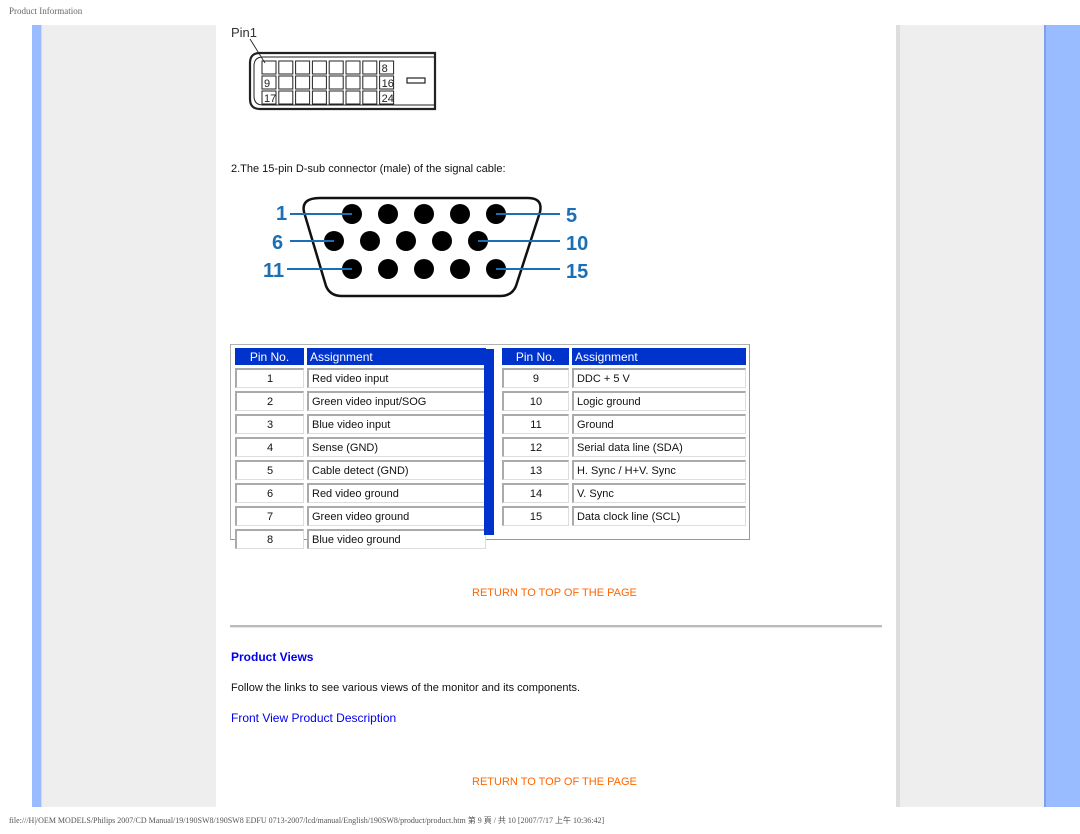 This screenshot has height=834, width=1080. I want to click on dvi-pin-label: 8, so click(385, 69).